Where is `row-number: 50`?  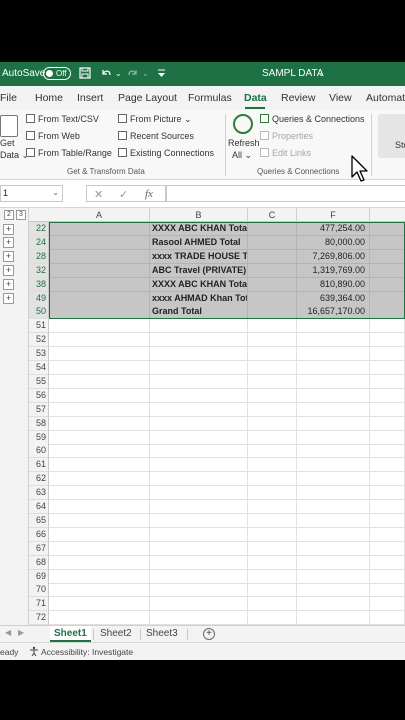 row-number: 50 is located at coordinates (39, 312).